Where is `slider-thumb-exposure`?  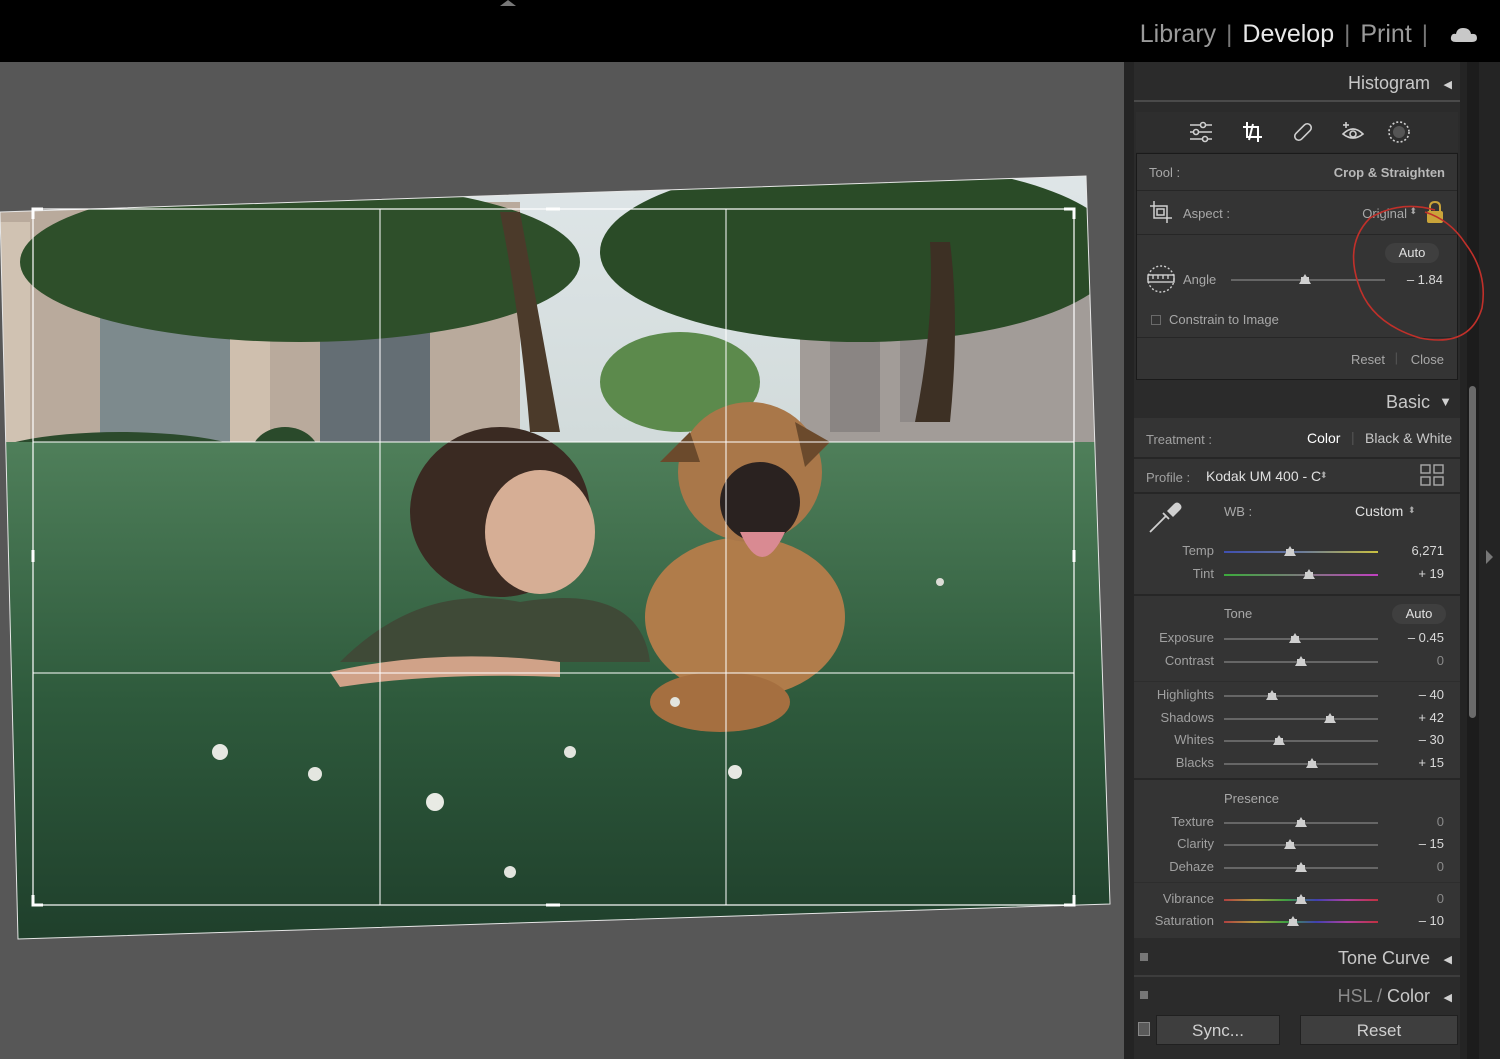 slider-thumb-exposure is located at coordinates (1294, 638).